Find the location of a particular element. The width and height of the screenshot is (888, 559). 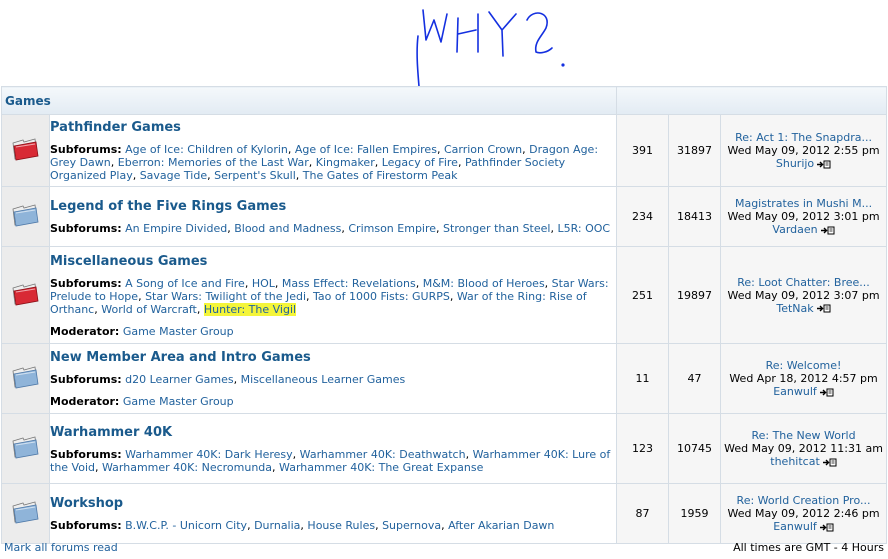

topics-count: 87 is located at coordinates (642, 513).